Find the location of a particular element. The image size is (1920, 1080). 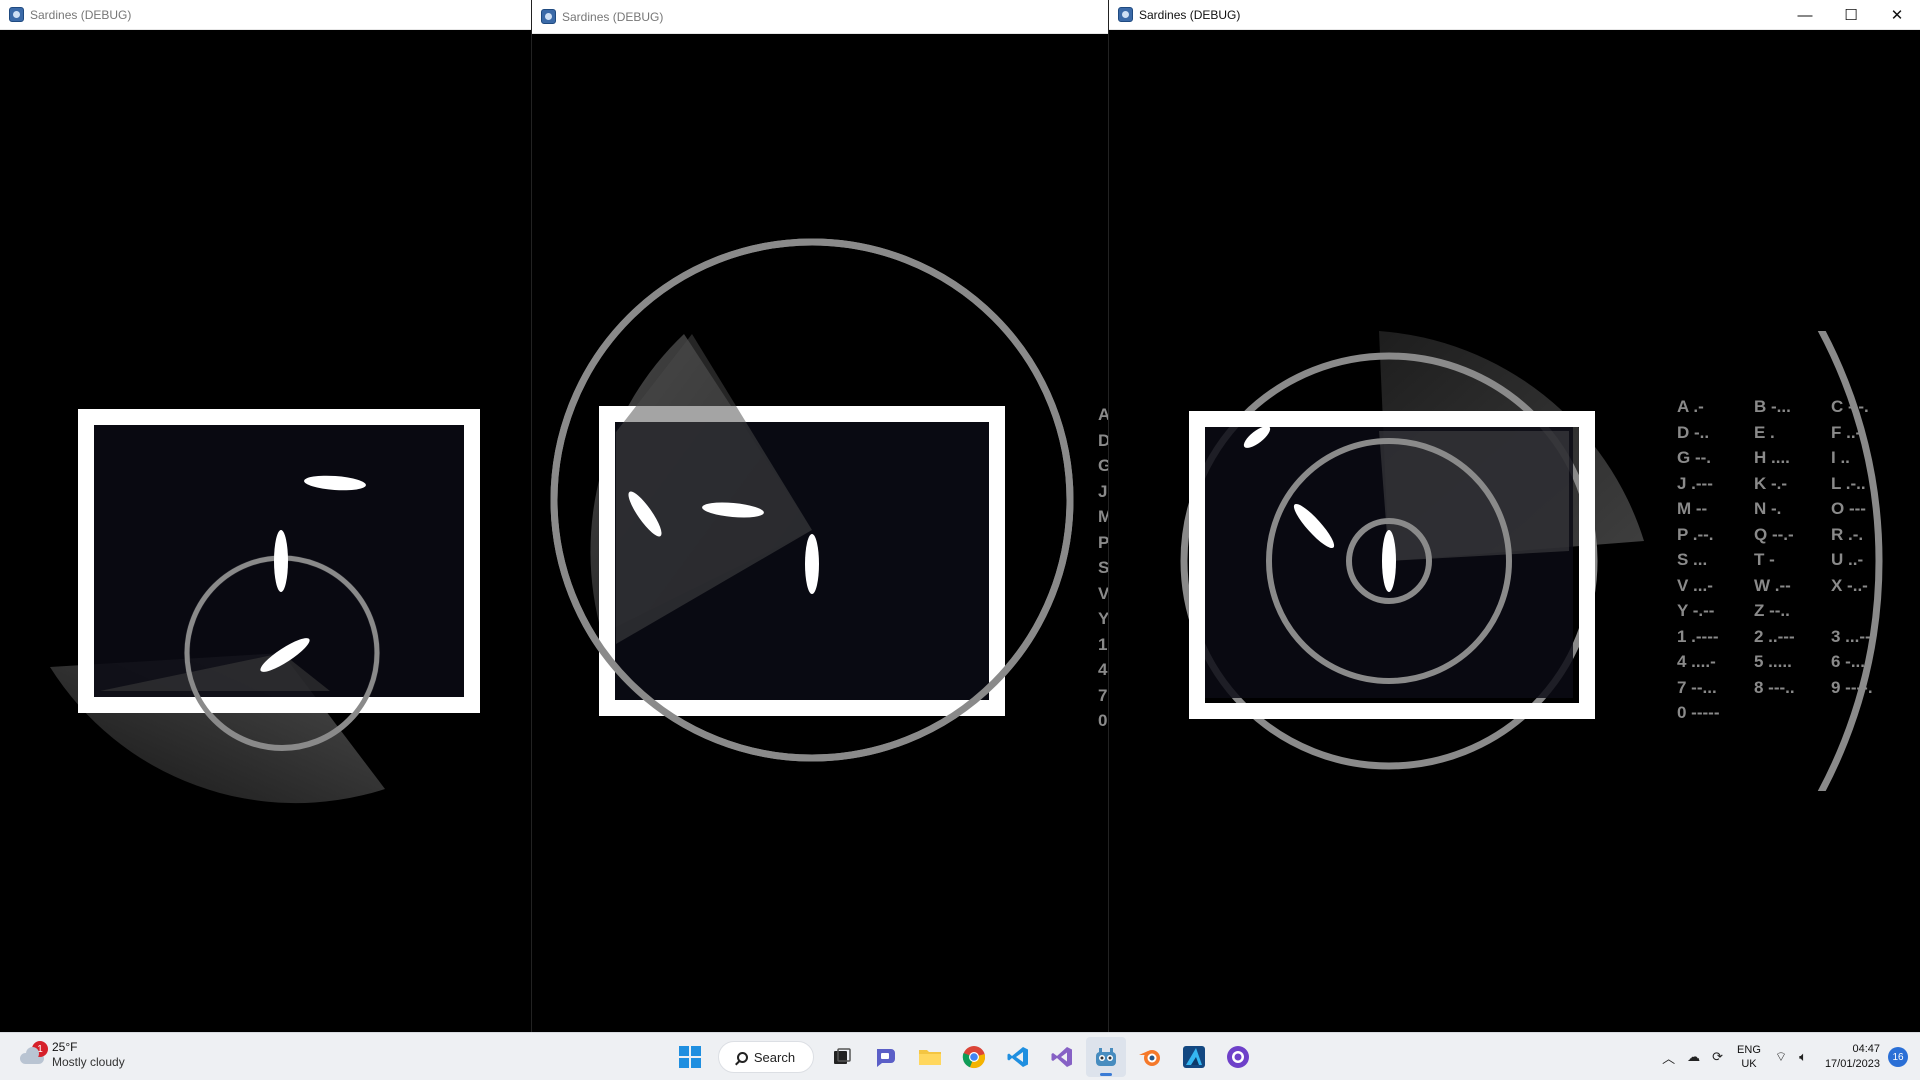

language-code: ENG is located at coordinates (1749, 1050).